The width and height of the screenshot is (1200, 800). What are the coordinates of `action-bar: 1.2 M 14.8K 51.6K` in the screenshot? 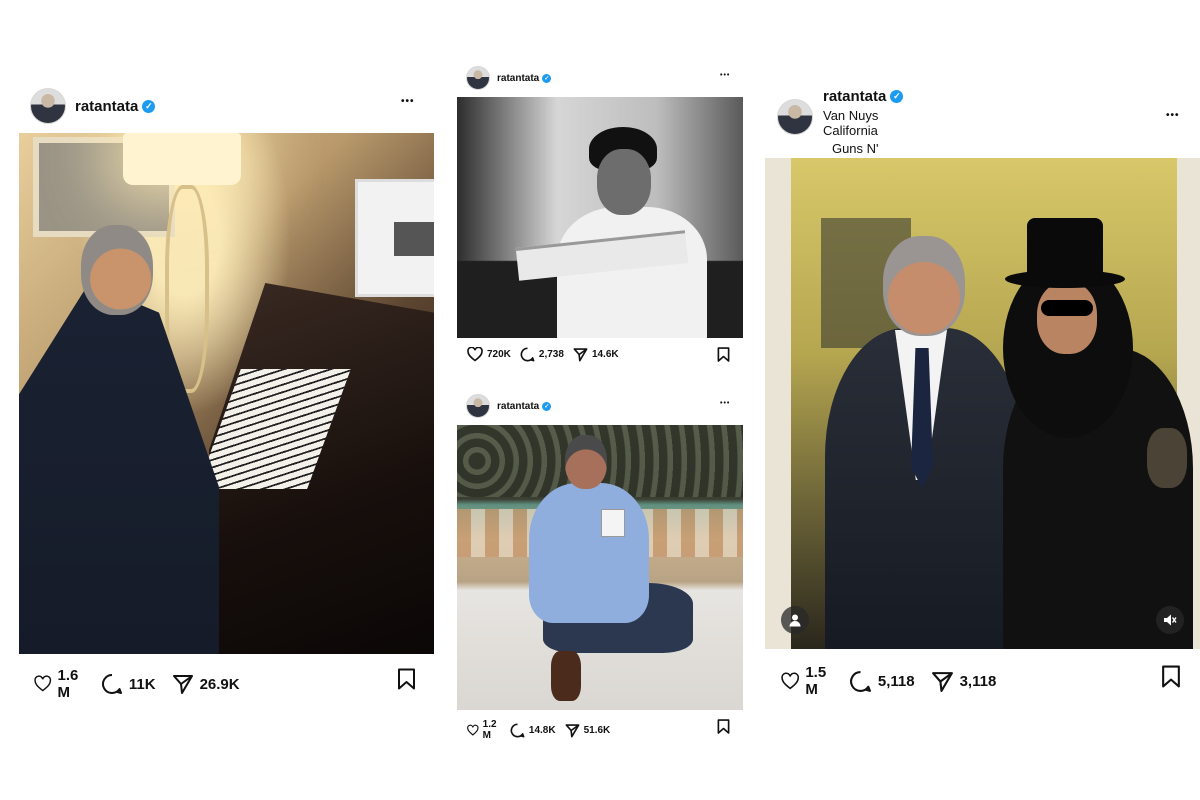 It's located at (538, 730).